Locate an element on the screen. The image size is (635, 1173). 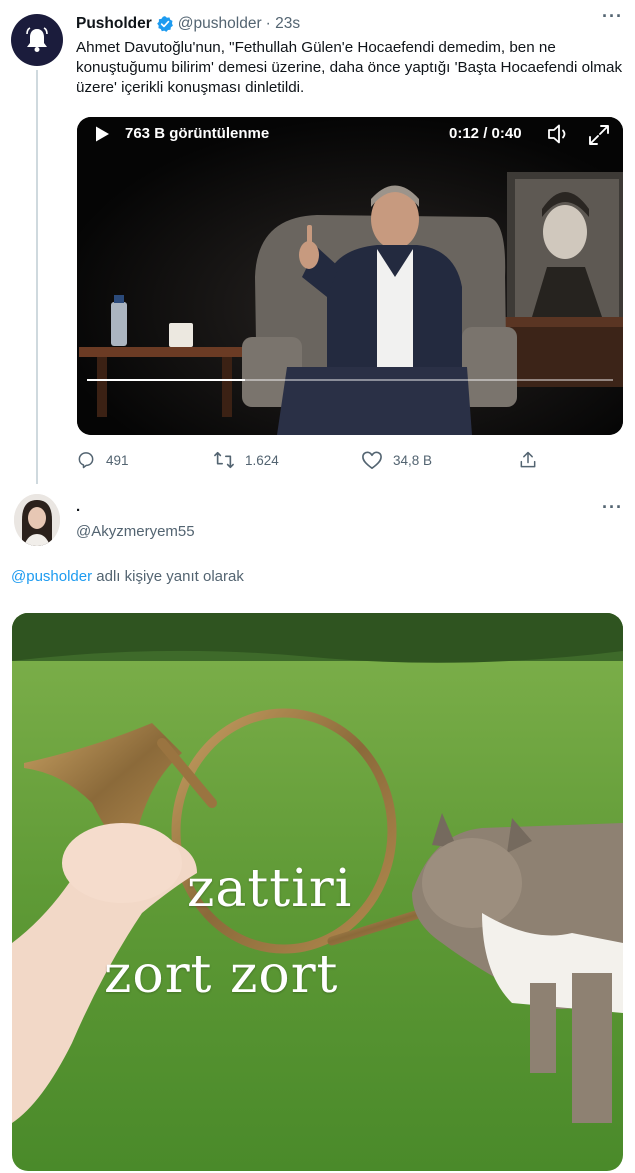
profile-photo is located at coordinates (37, 520).